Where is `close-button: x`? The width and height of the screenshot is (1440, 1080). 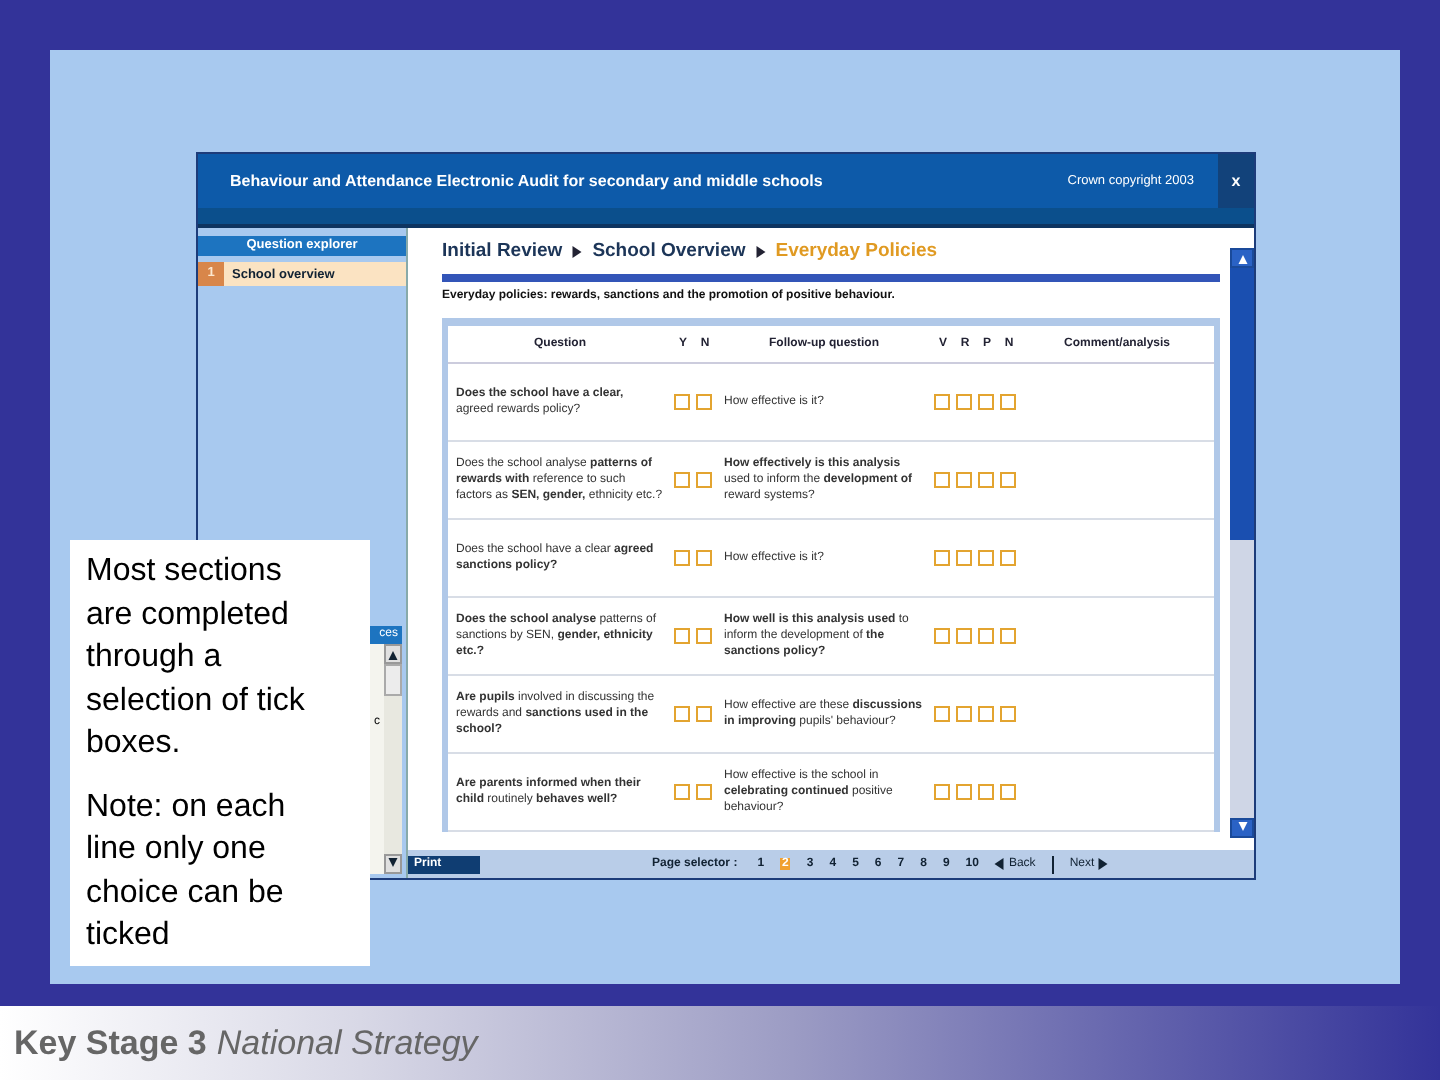 close-button: x is located at coordinates (1236, 181).